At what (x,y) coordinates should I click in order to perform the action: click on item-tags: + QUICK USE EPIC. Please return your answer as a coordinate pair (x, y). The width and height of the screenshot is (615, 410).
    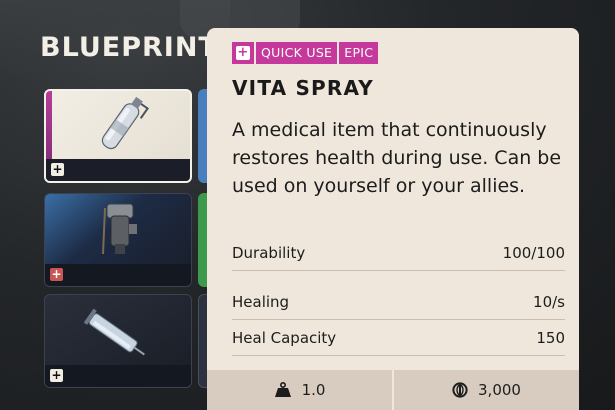
    Looking at the image, I should click on (305, 53).